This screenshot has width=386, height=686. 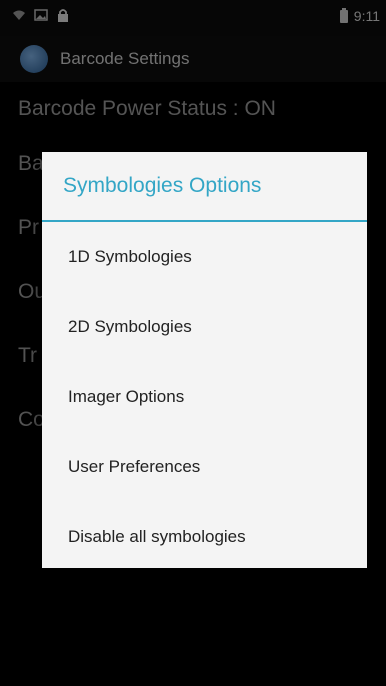 I want to click on option-imager-options: Imager Options, so click(x=204, y=397).